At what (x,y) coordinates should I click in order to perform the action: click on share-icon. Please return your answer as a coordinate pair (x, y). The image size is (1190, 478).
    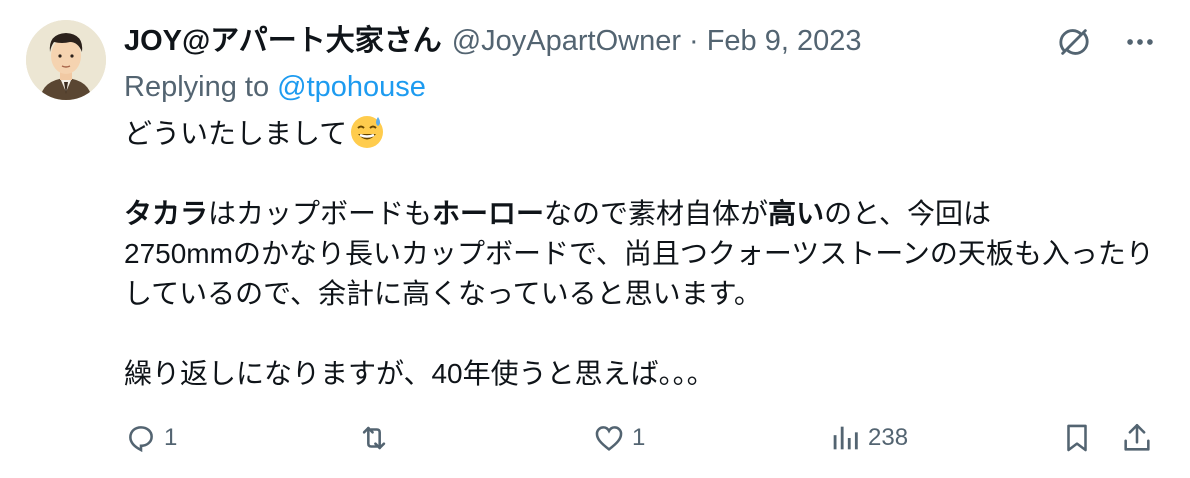
    Looking at the image, I should click on (1137, 437).